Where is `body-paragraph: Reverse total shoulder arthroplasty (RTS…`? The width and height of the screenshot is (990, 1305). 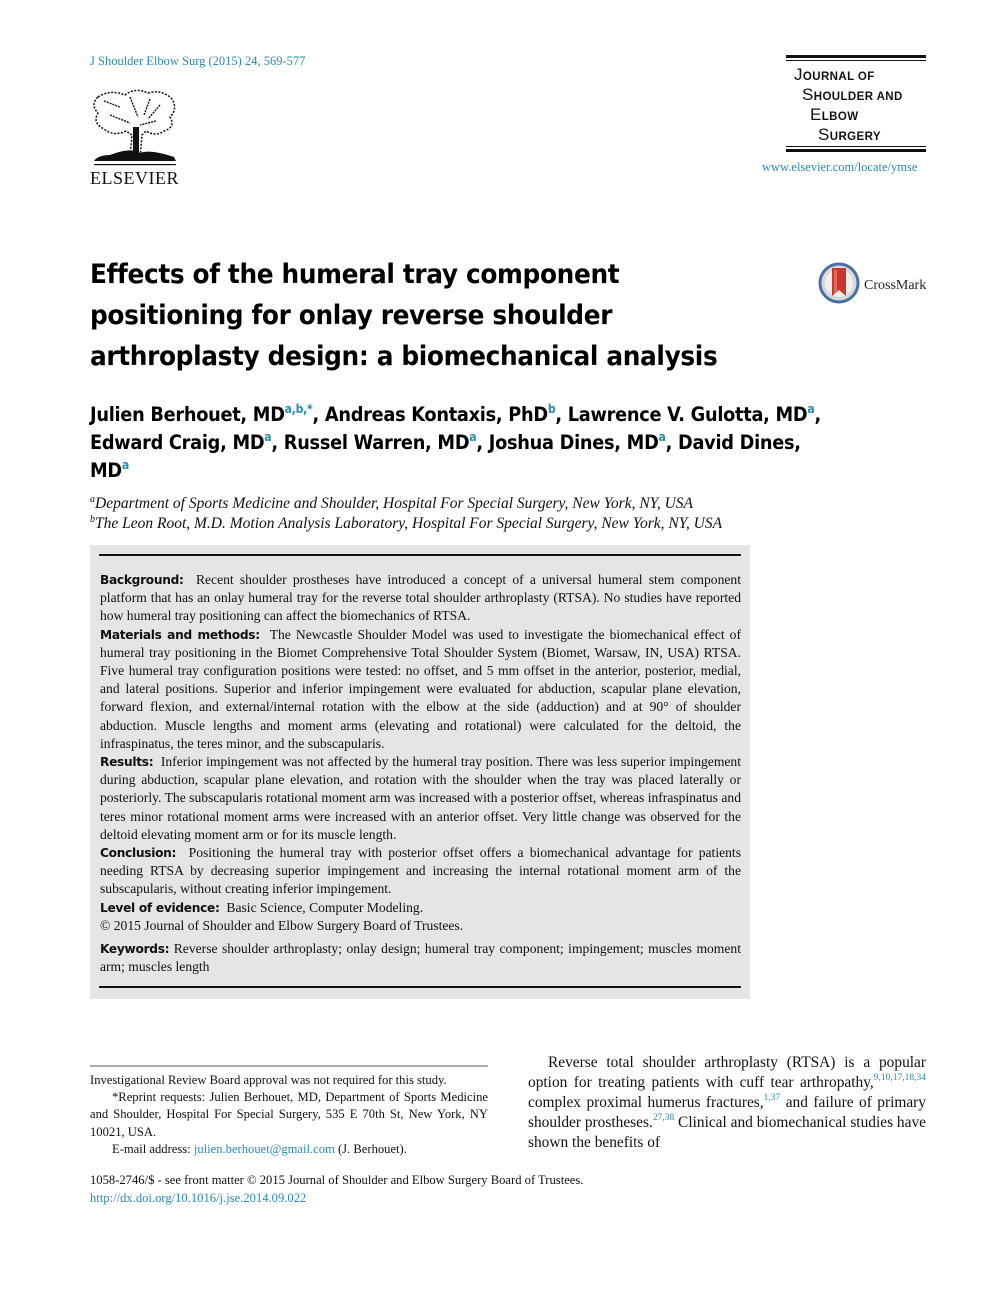
body-paragraph: Reverse total shoulder arthroplasty (RTS… is located at coordinates (727, 1102).